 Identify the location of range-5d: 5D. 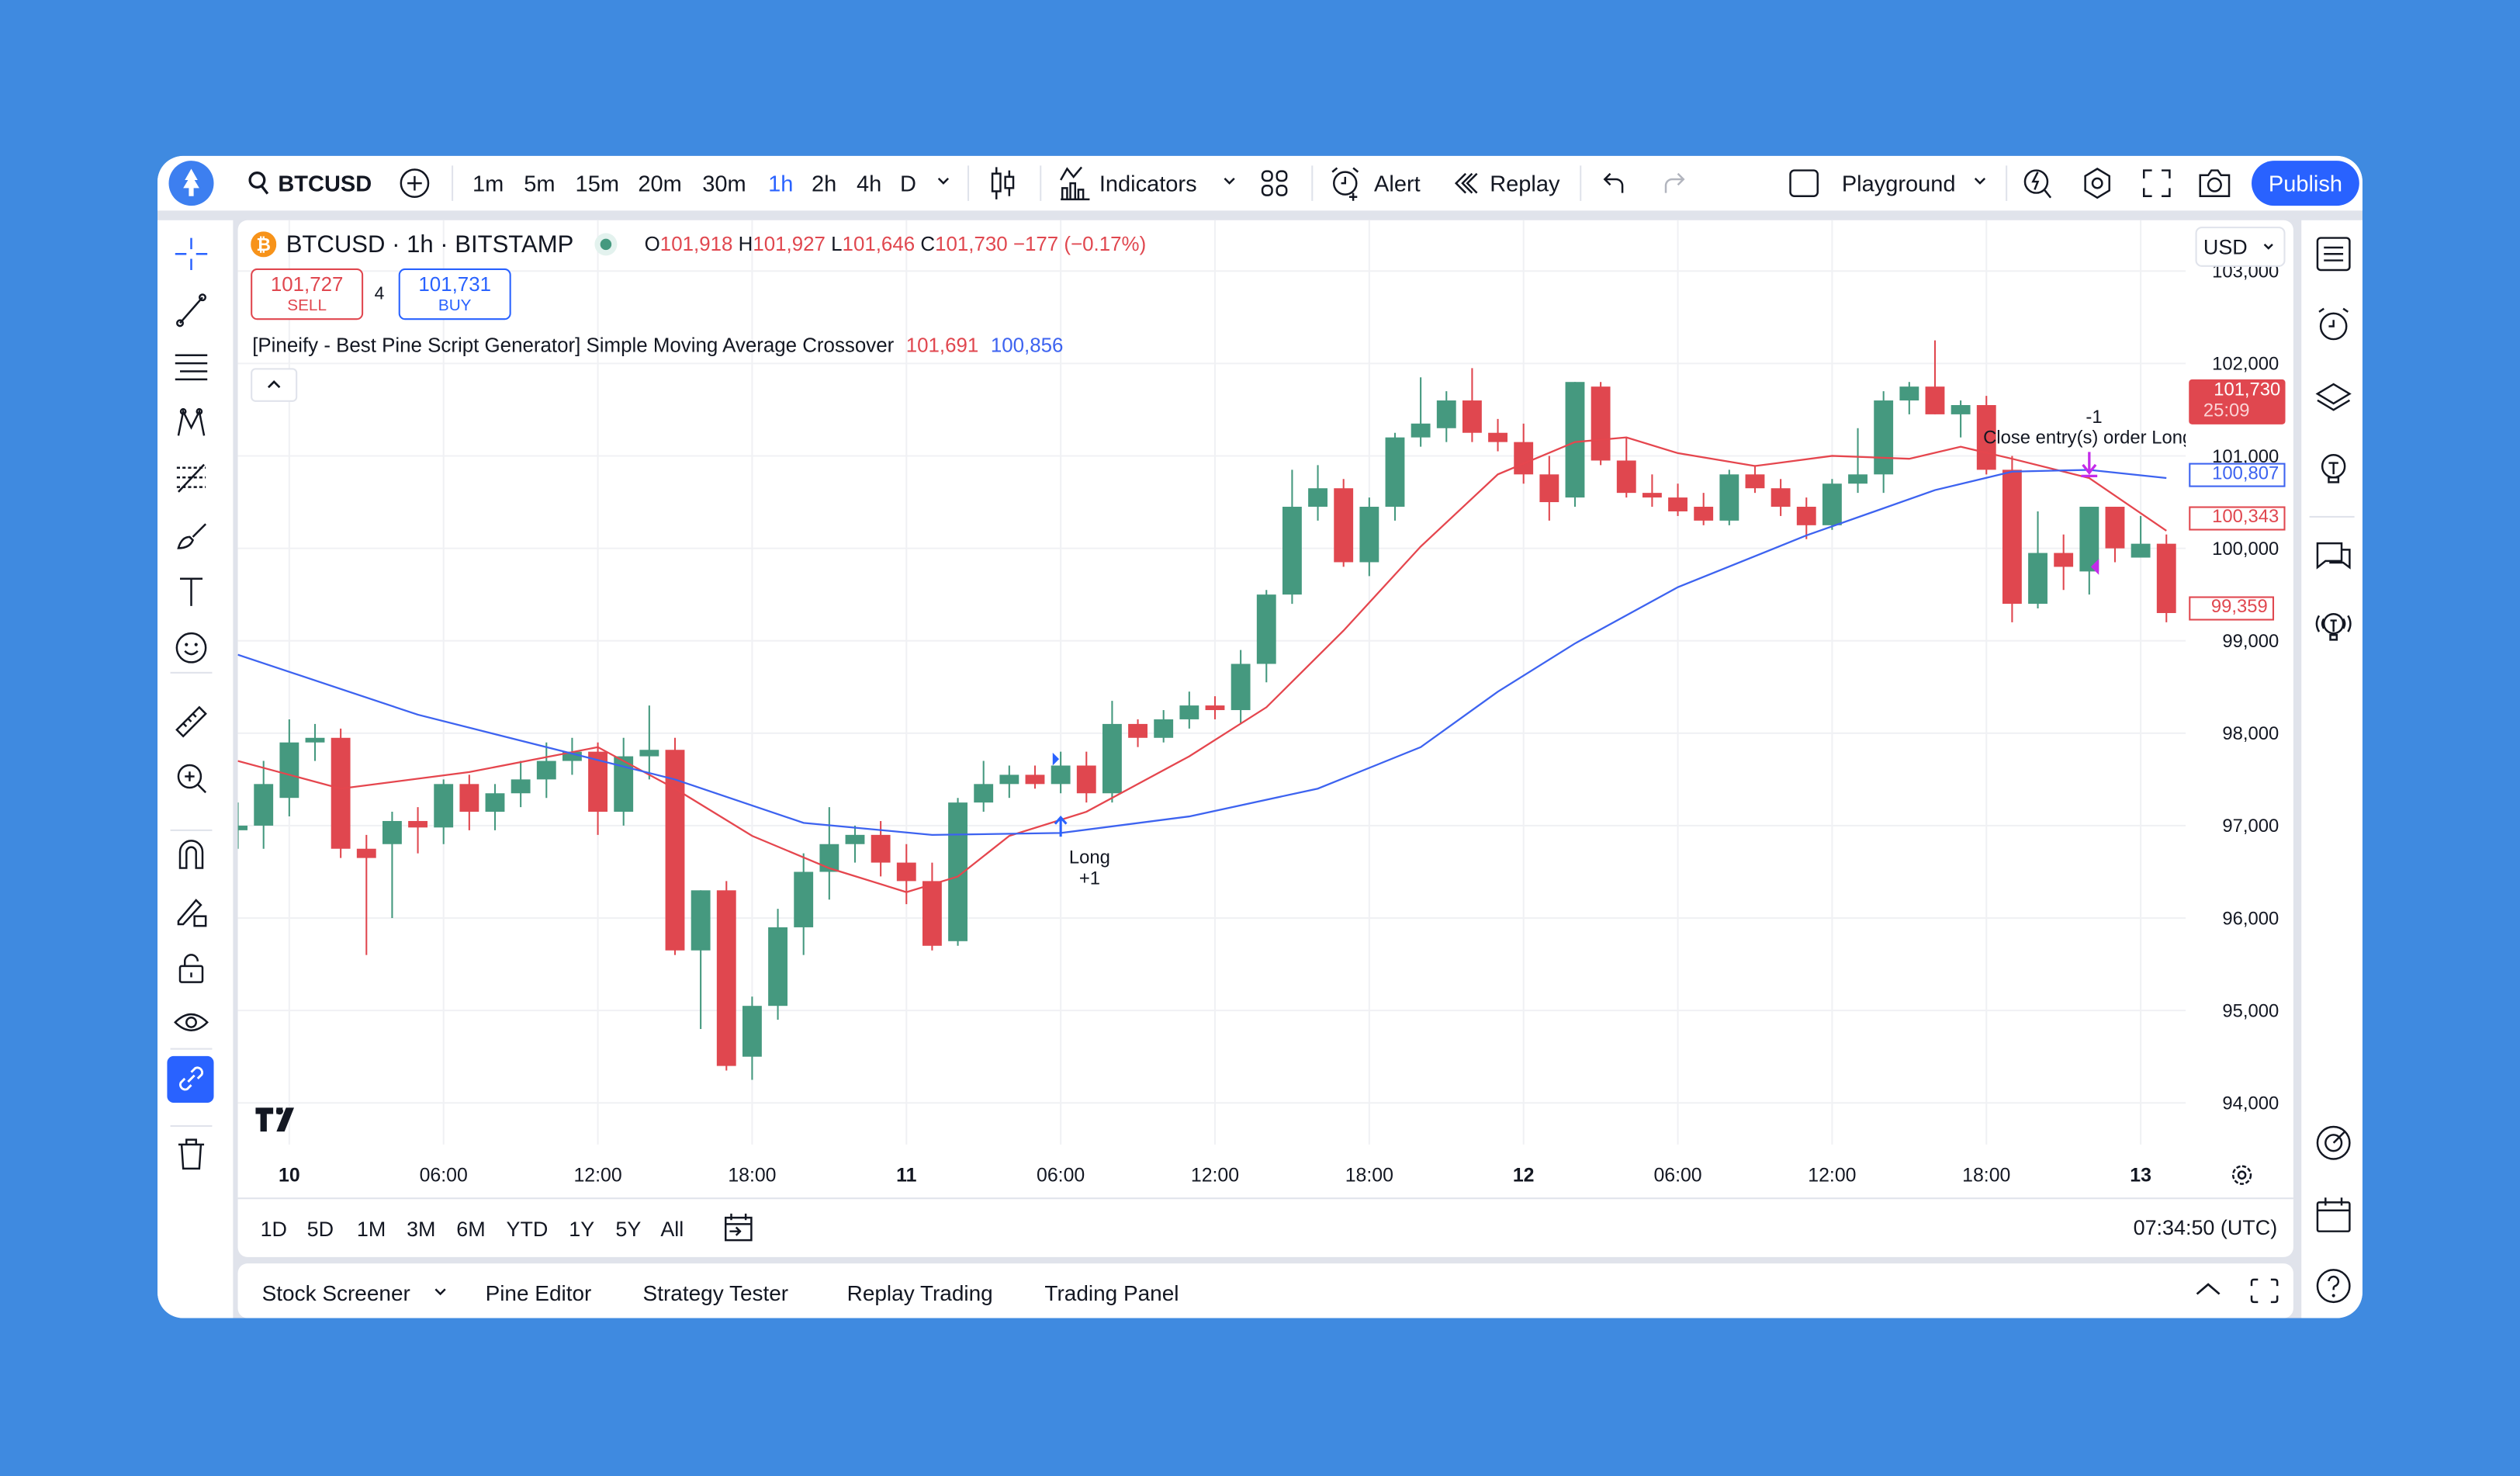
(320, 1229).